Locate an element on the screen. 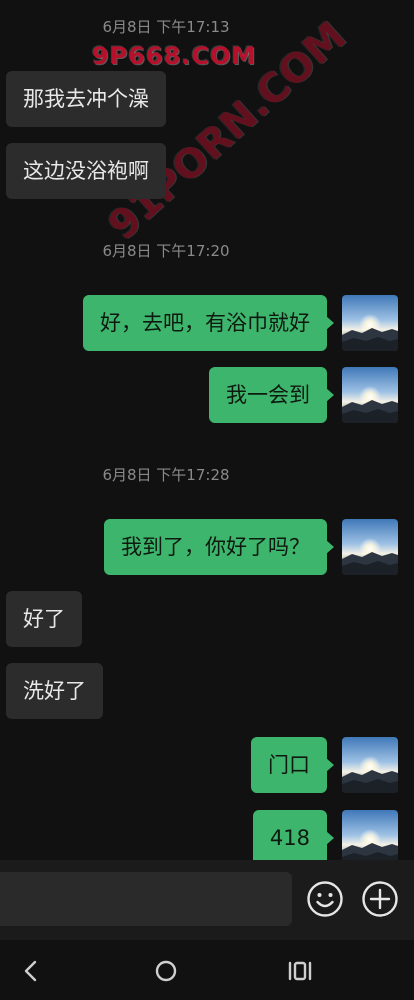  emoji-icon is located at coordinates (325, 899).